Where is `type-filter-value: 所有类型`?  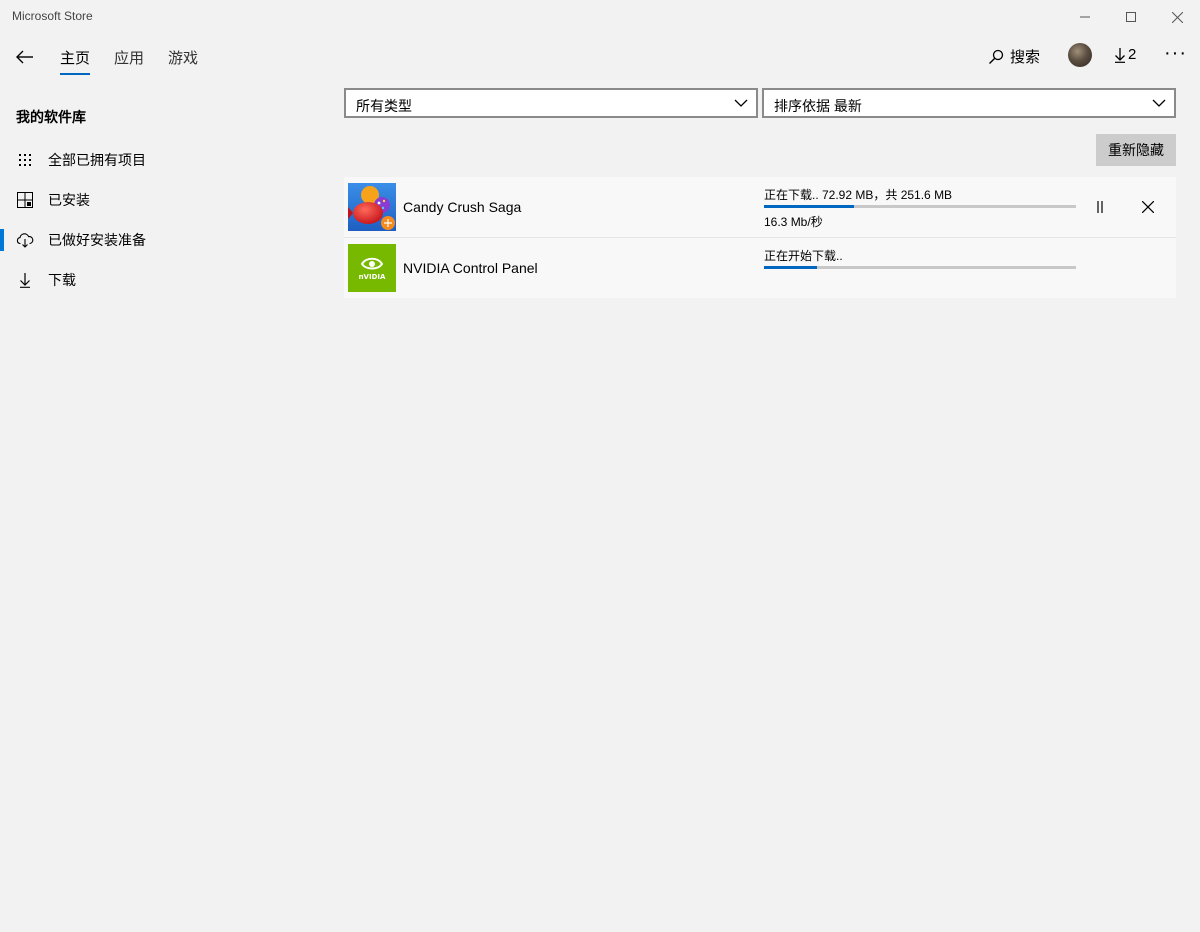 type-filter-value: 所有类型 is located at coordinates (384, 106).